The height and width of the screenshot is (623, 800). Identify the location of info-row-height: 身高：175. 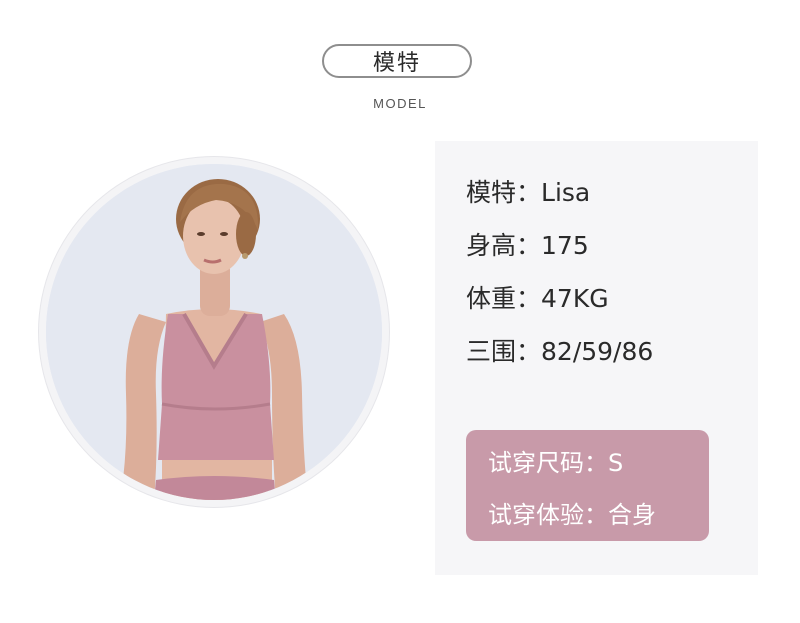
(527, 244).